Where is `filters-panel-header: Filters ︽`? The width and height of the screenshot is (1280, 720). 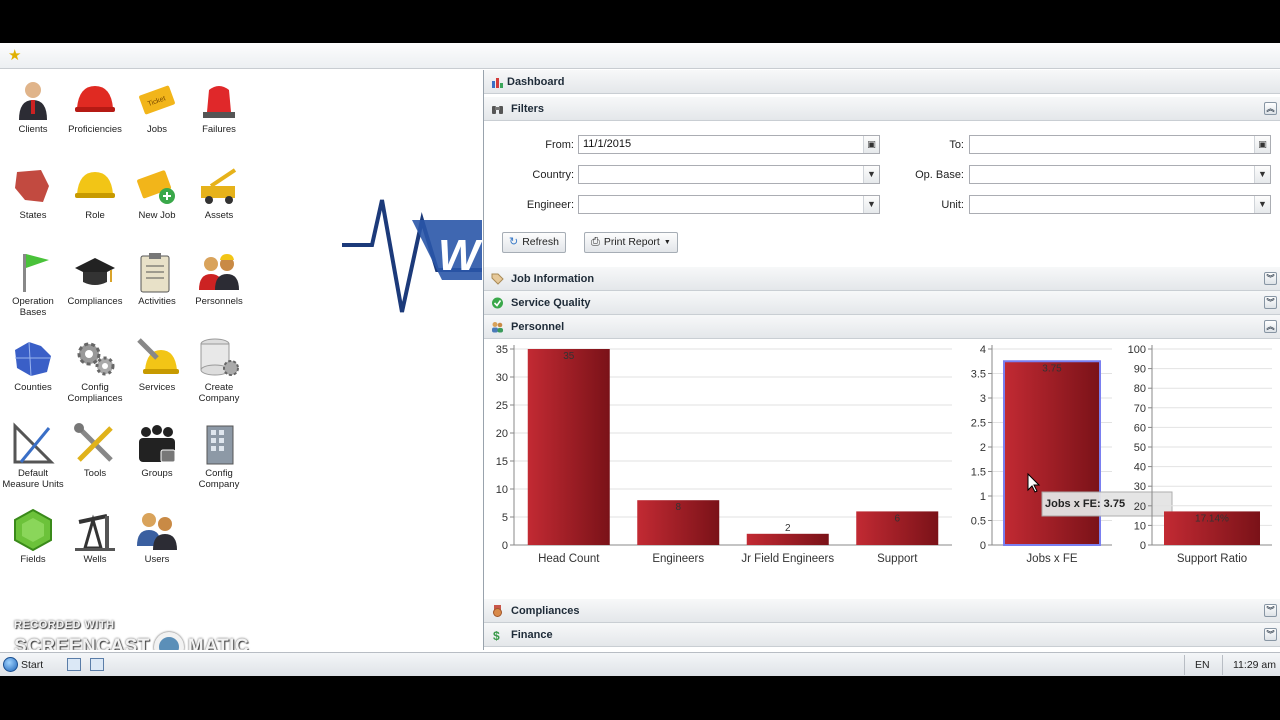
filters-panel-header: Filters ︽ is located at coordinates (882, 109).